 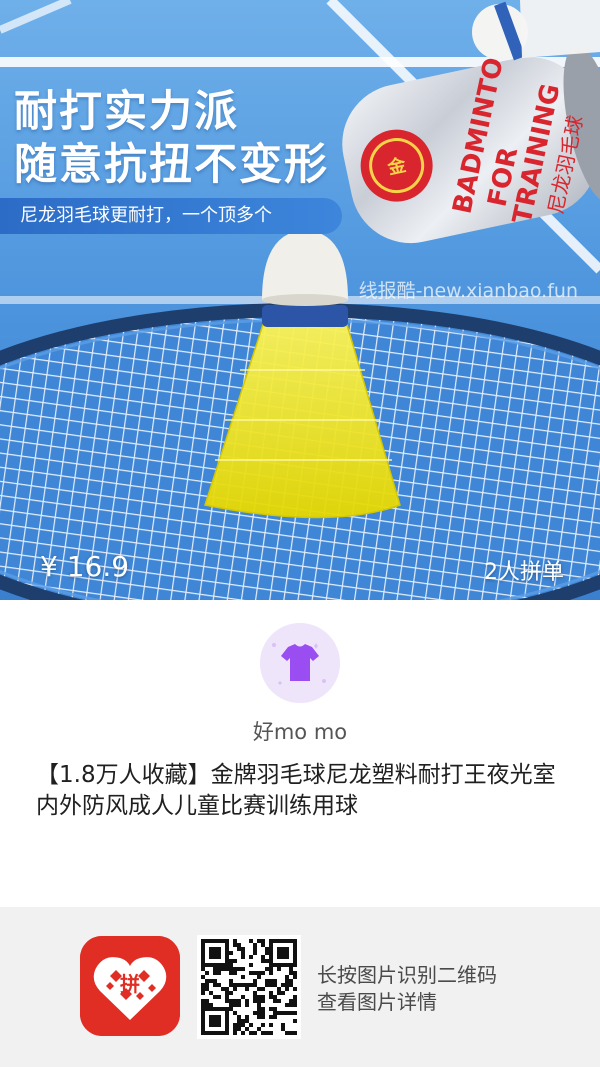 I want to click on qr-hint-line-1: 长按图片识别二维码, so click(x=407, y=975).